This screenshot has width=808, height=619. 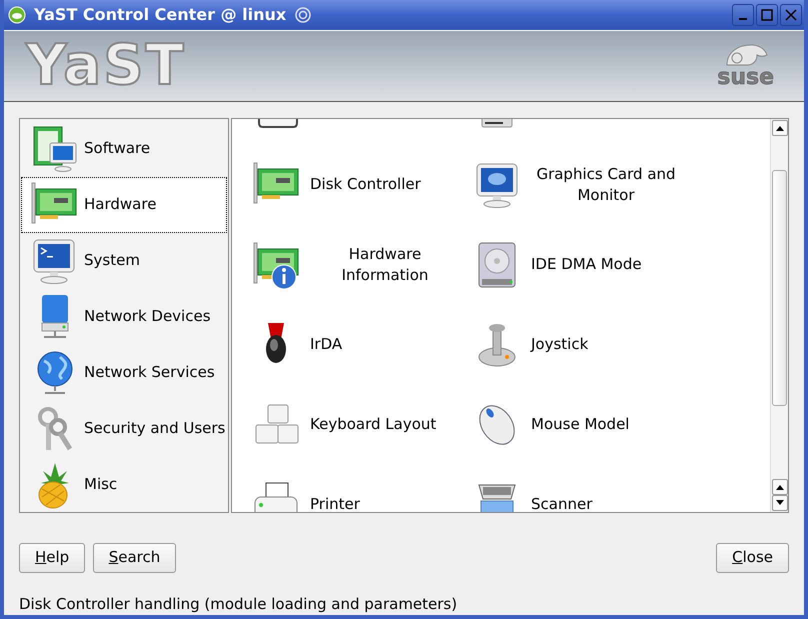 I want to click on arrow-down-icon, so click(x=780, y=502).